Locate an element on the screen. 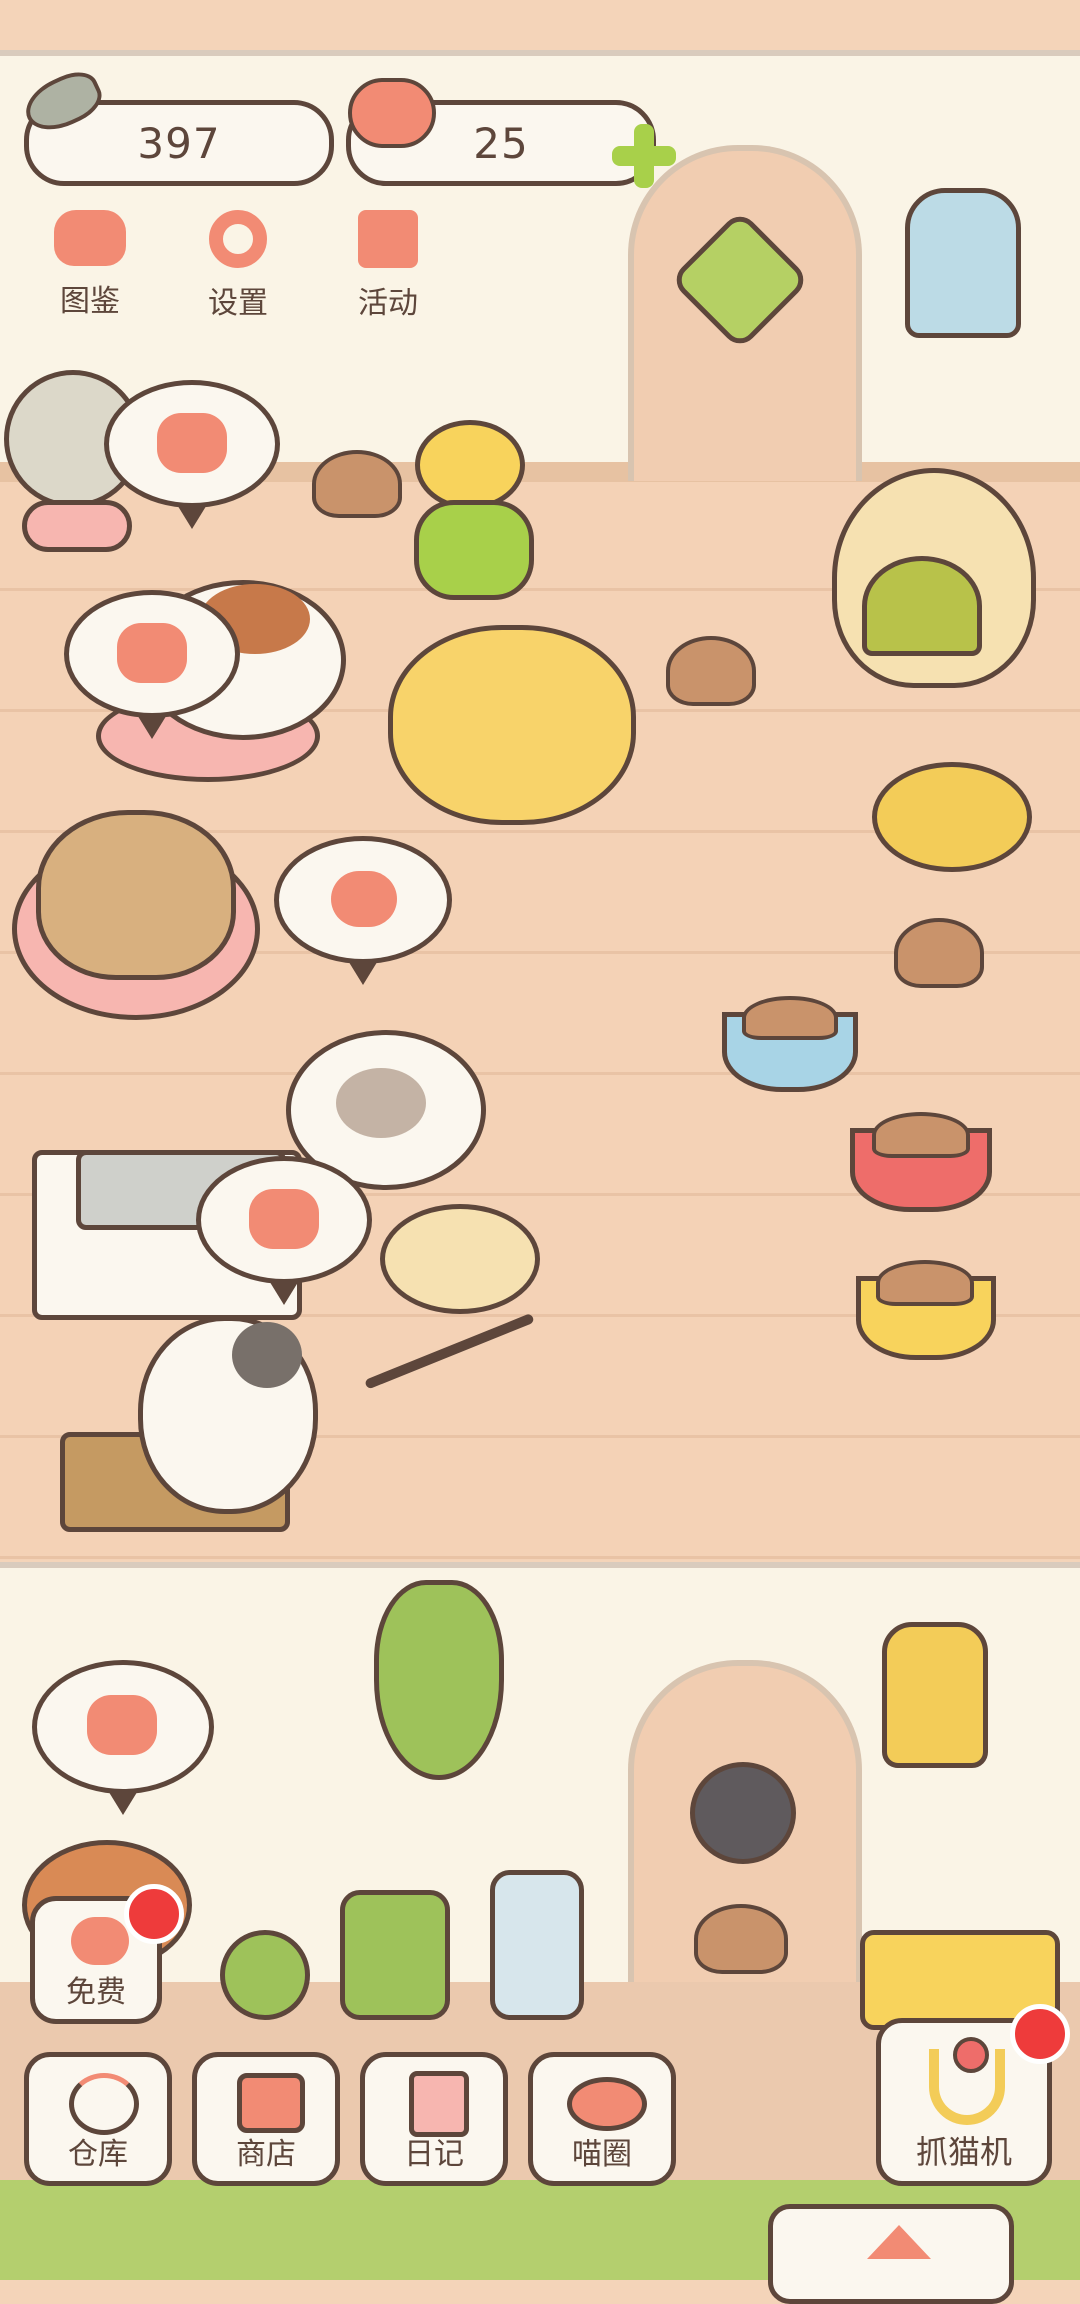  cat-book-icon is located at coordinates (90, 238).